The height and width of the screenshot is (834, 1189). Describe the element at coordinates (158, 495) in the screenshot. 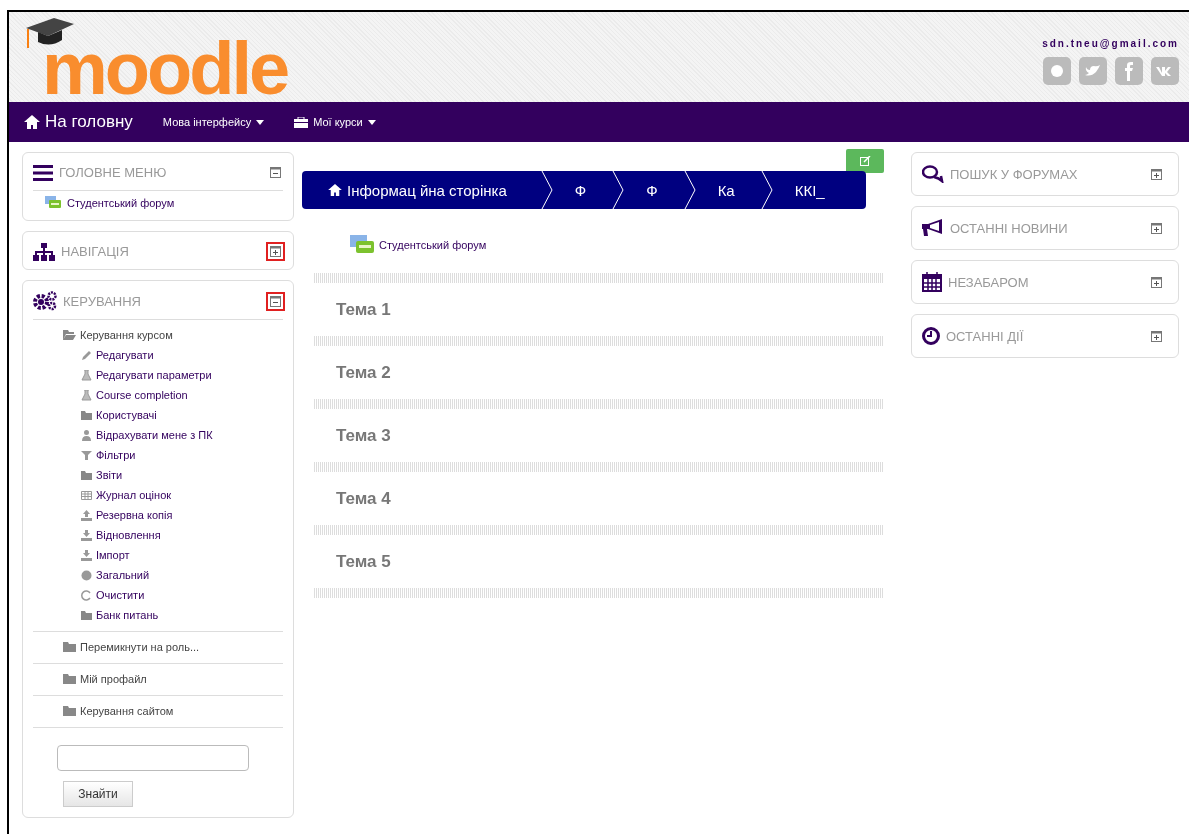

I see `tree-item: Журнал оцінок` at that location.